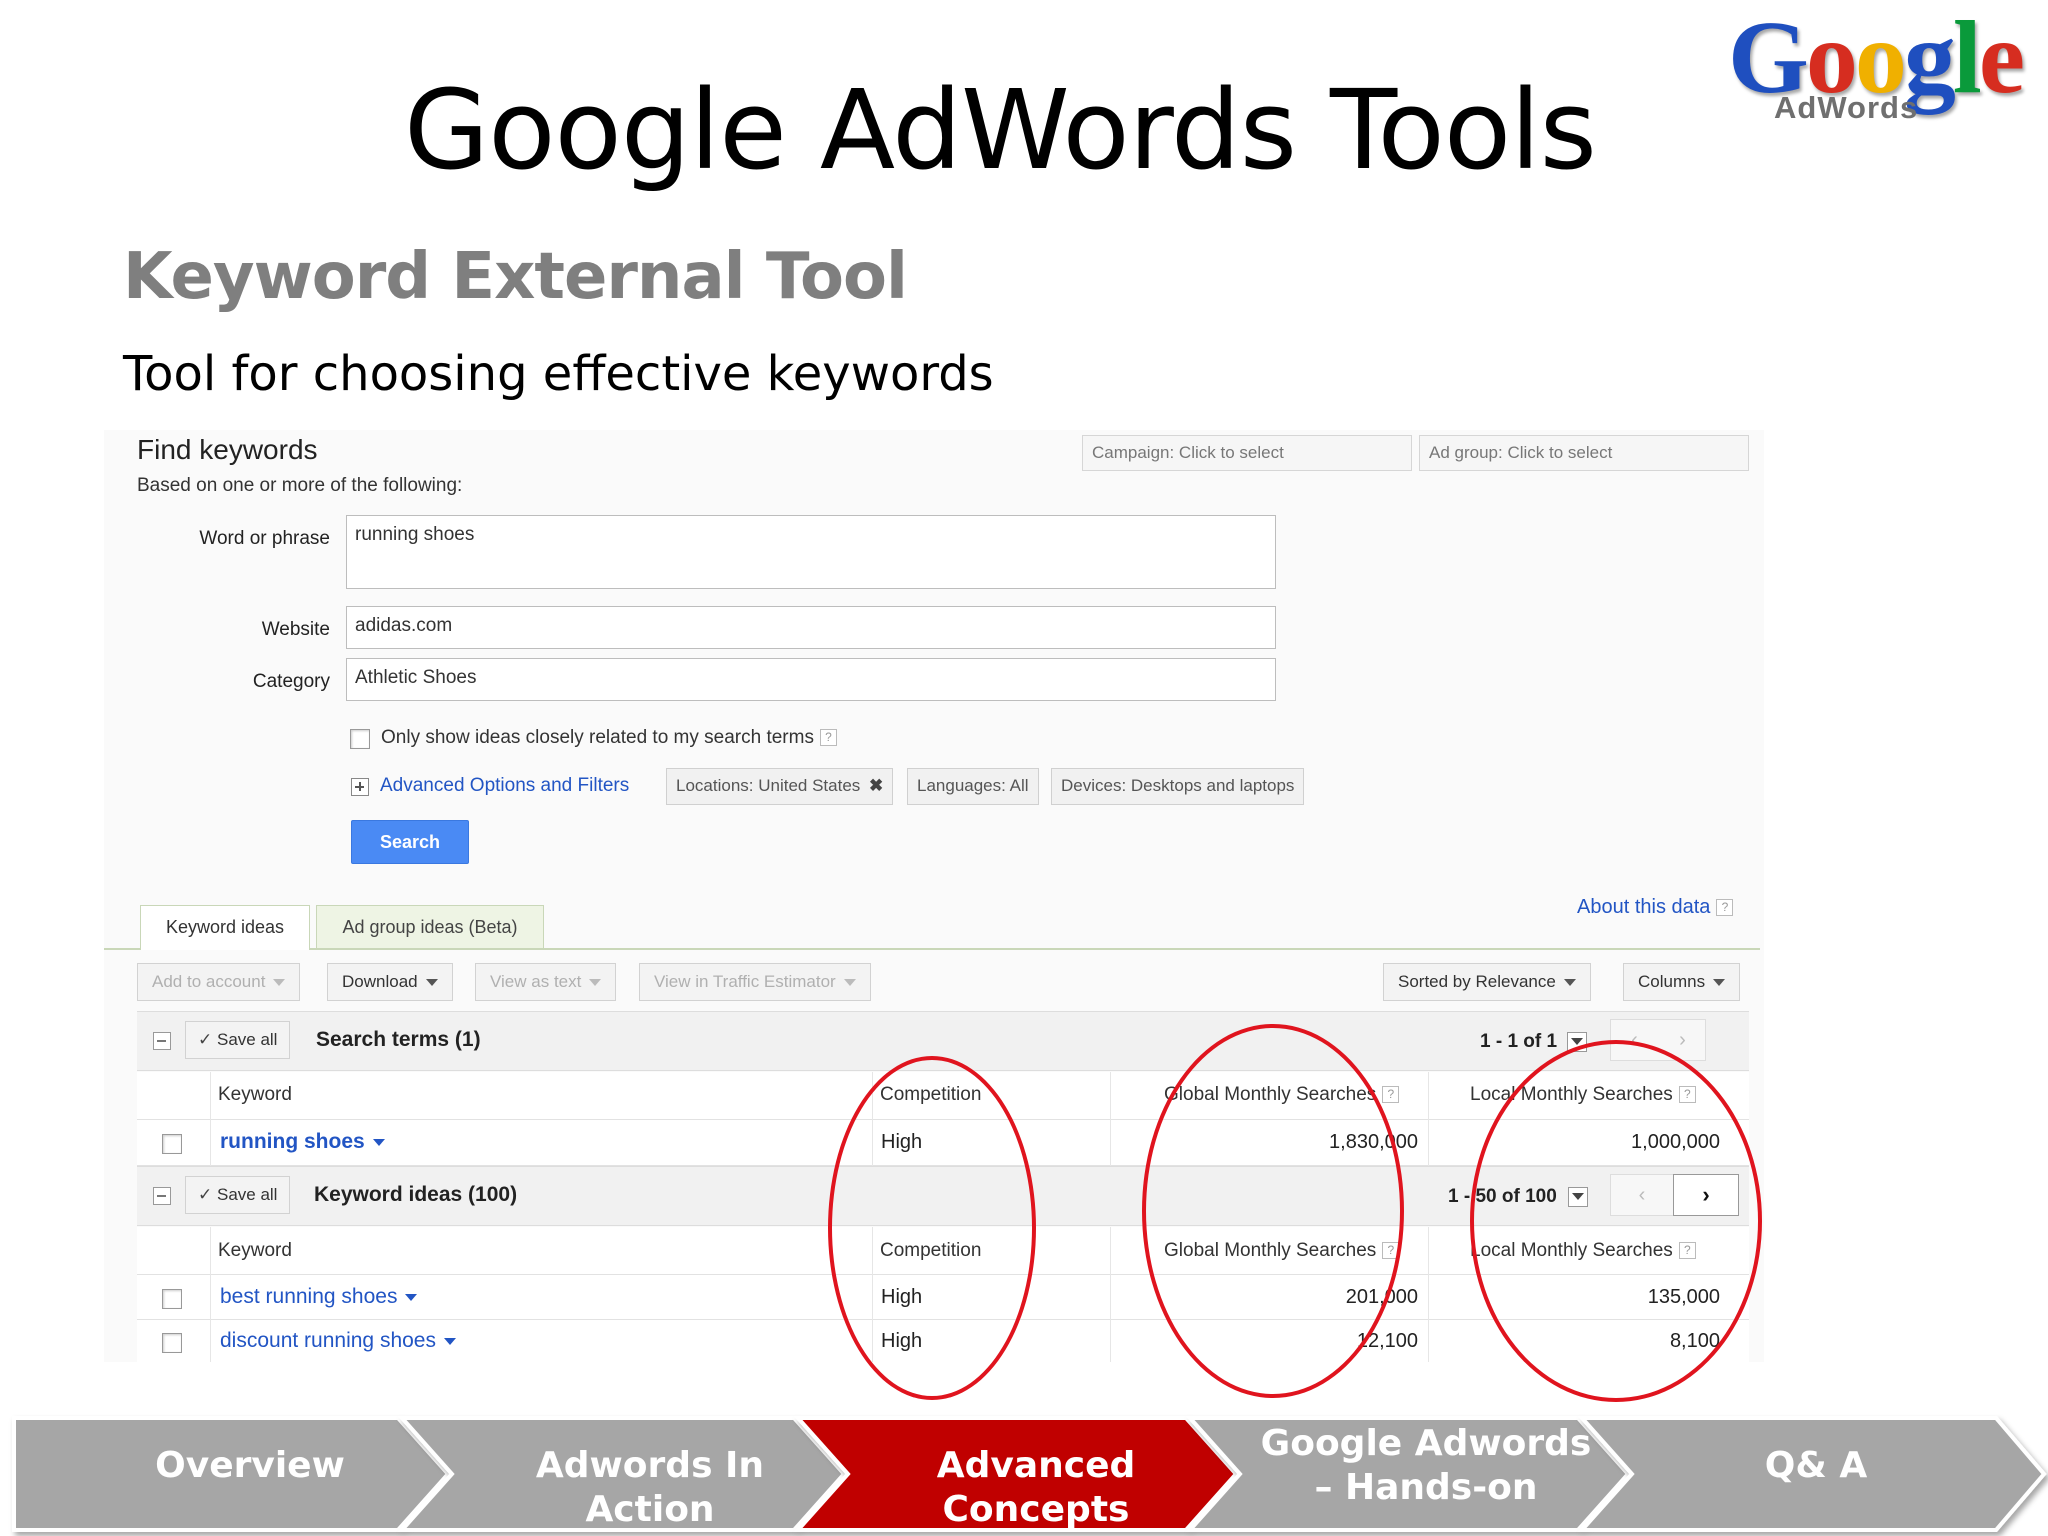 Image resolution: width=2048 pixels, height=1536 pixels. What do you see at coordinates (1426, 1465) in the screenshot?
I see `nav-label: Google Adwords – Hands-on` at bounding box center [1426, 1465].